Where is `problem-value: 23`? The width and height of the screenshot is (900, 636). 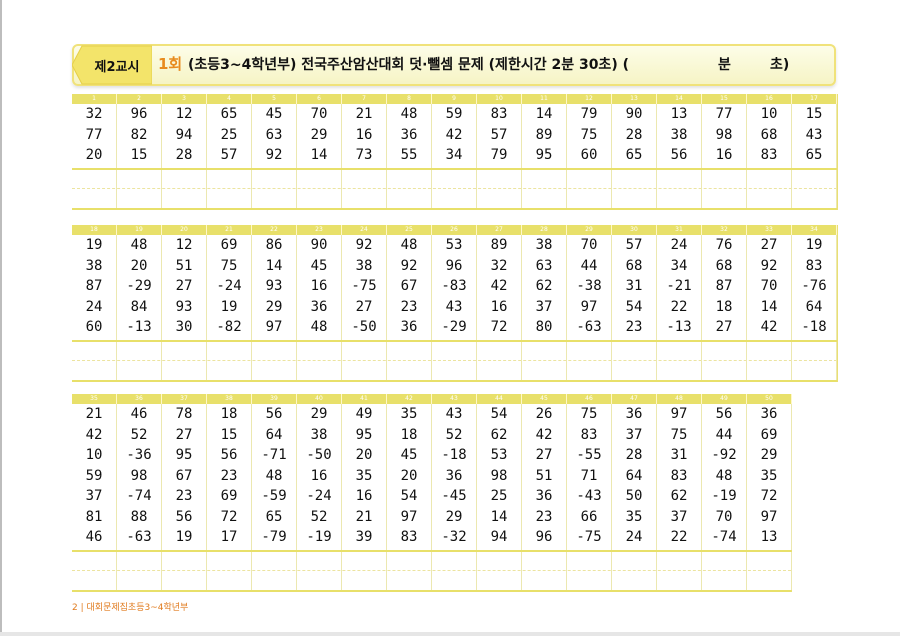 problem-value: 23 is located at coordinates (184, 496).